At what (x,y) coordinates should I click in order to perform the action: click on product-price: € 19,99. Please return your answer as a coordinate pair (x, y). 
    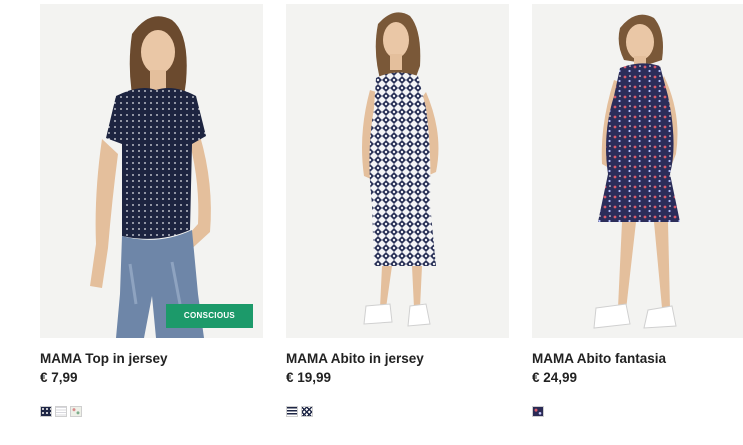
    Looking at the image, I should click on (309, 377).